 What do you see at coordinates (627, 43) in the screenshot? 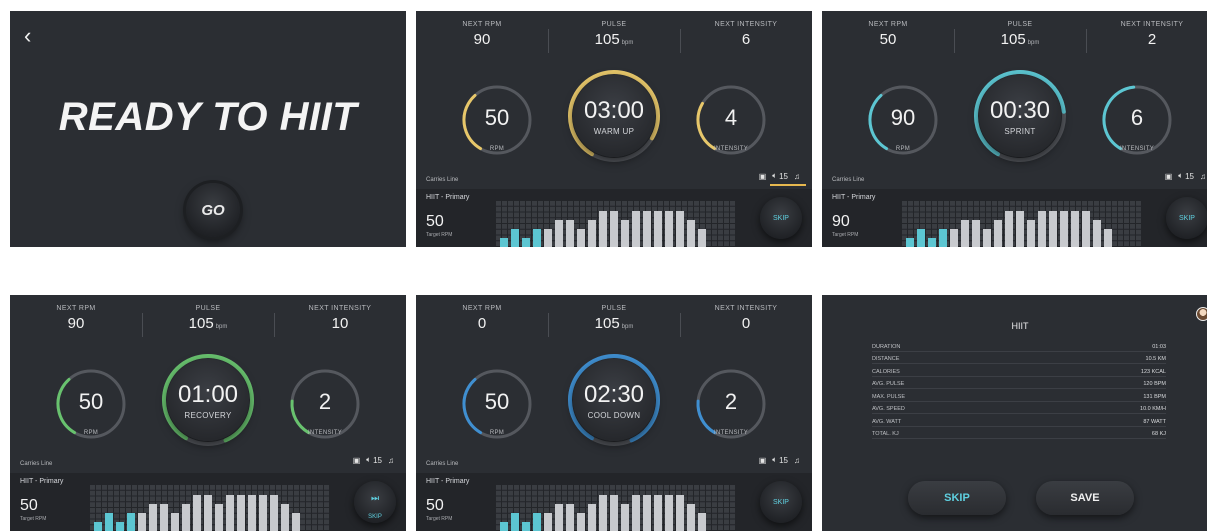
I see `pulse-unit: bpm` at bounding box center [627, 43].